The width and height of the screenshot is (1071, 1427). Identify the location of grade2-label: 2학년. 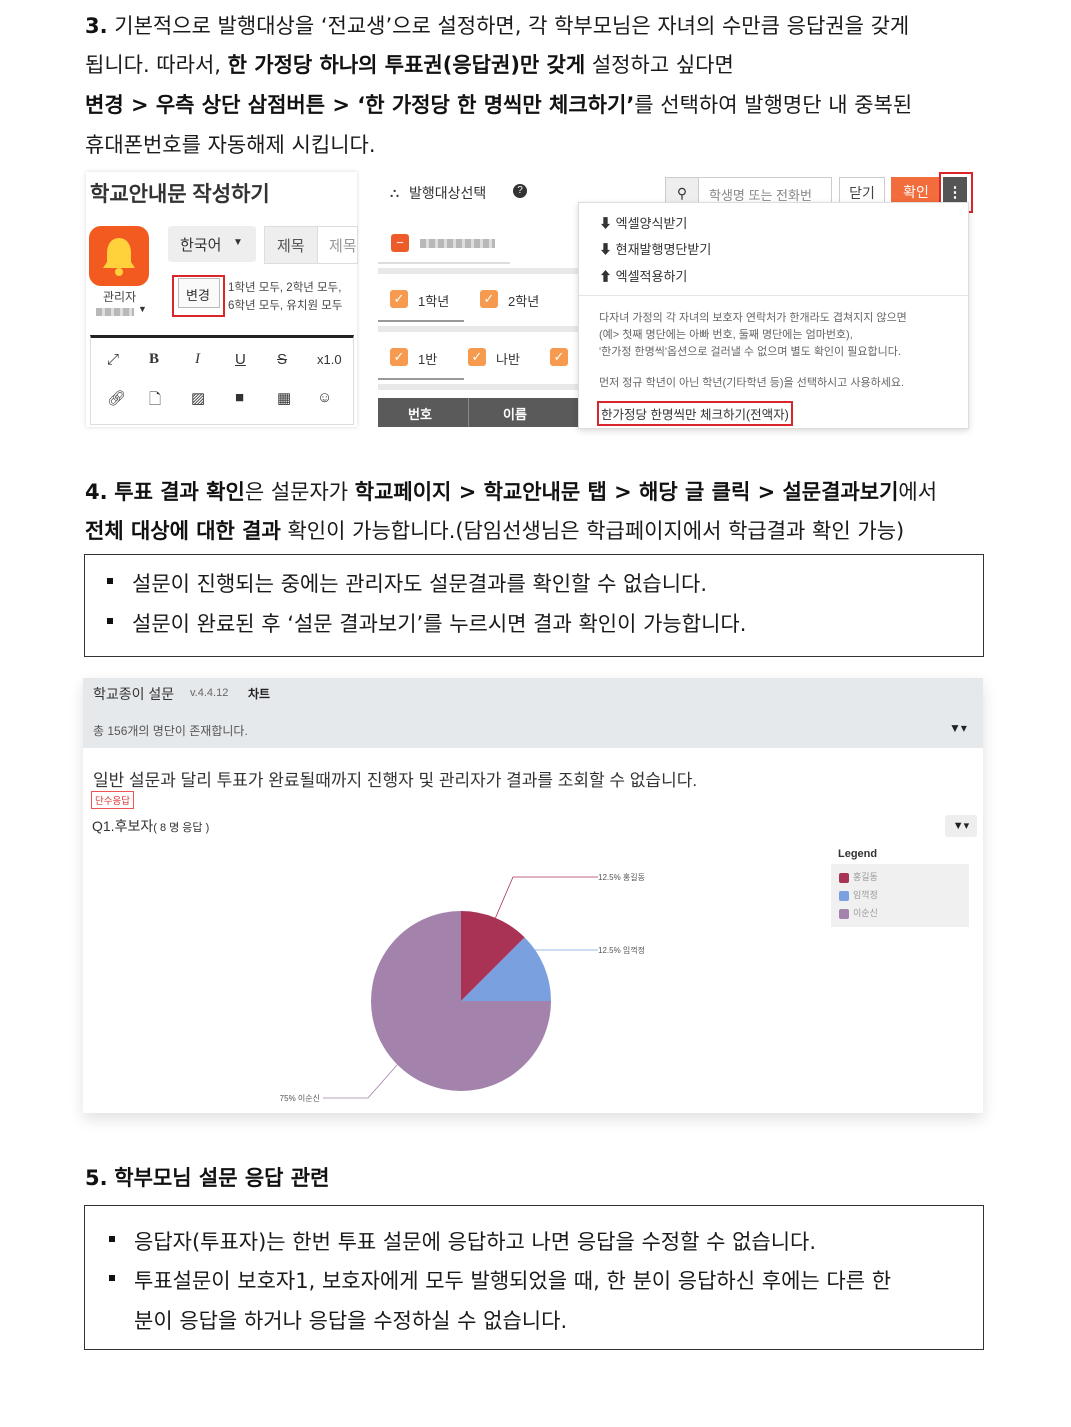
(524, 301).